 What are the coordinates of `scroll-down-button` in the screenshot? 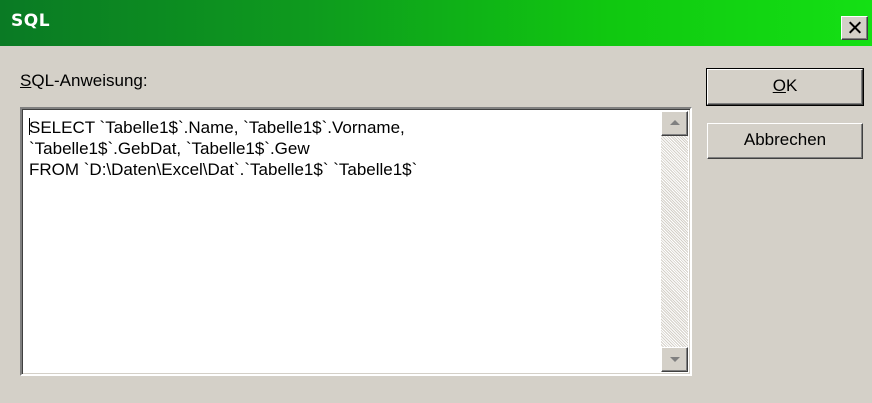 It's located at (674, 359).